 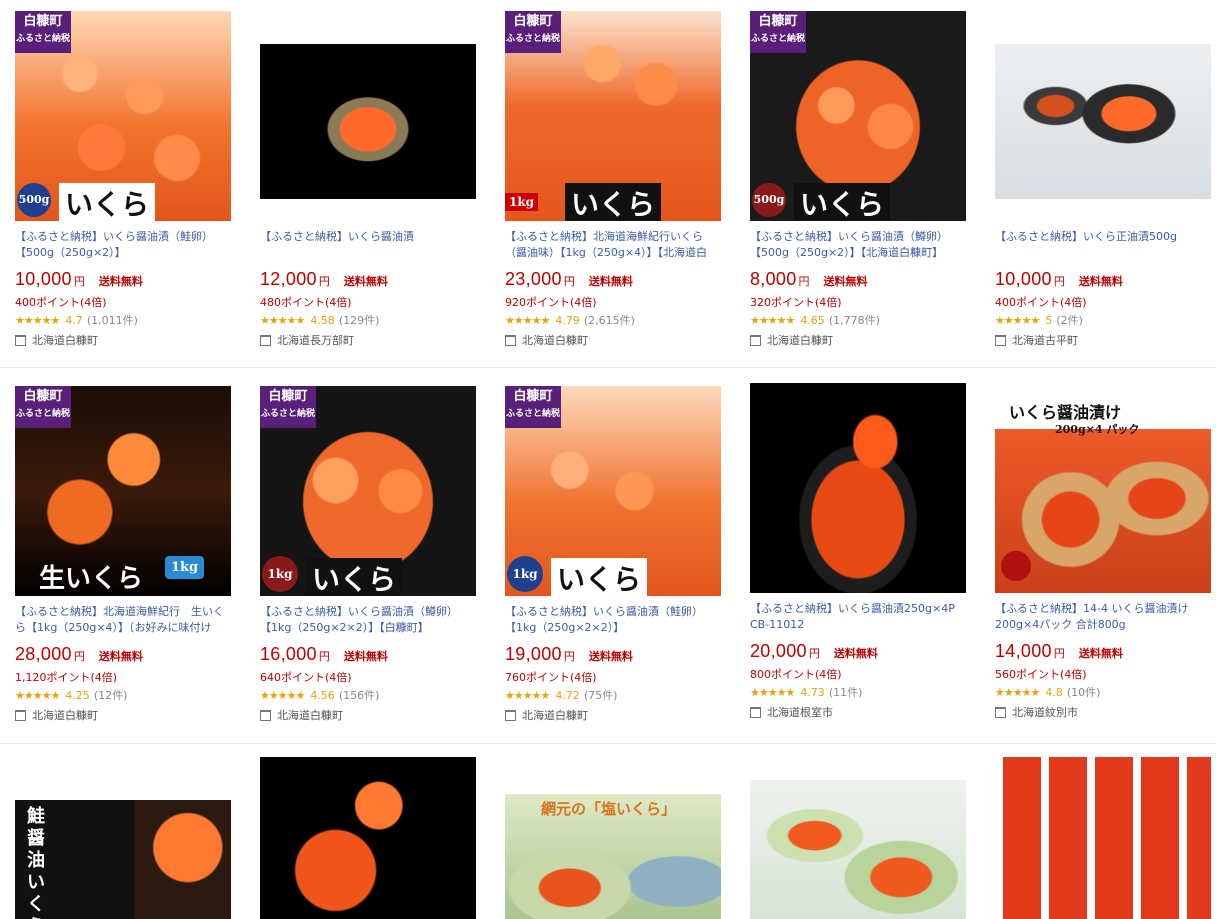 I want to click on product-title: 【ふるさと納税】いくら醤油漬（鱒卵）【1kg（250g×2×2）】【白糠町】, so click(x=368, y=620).